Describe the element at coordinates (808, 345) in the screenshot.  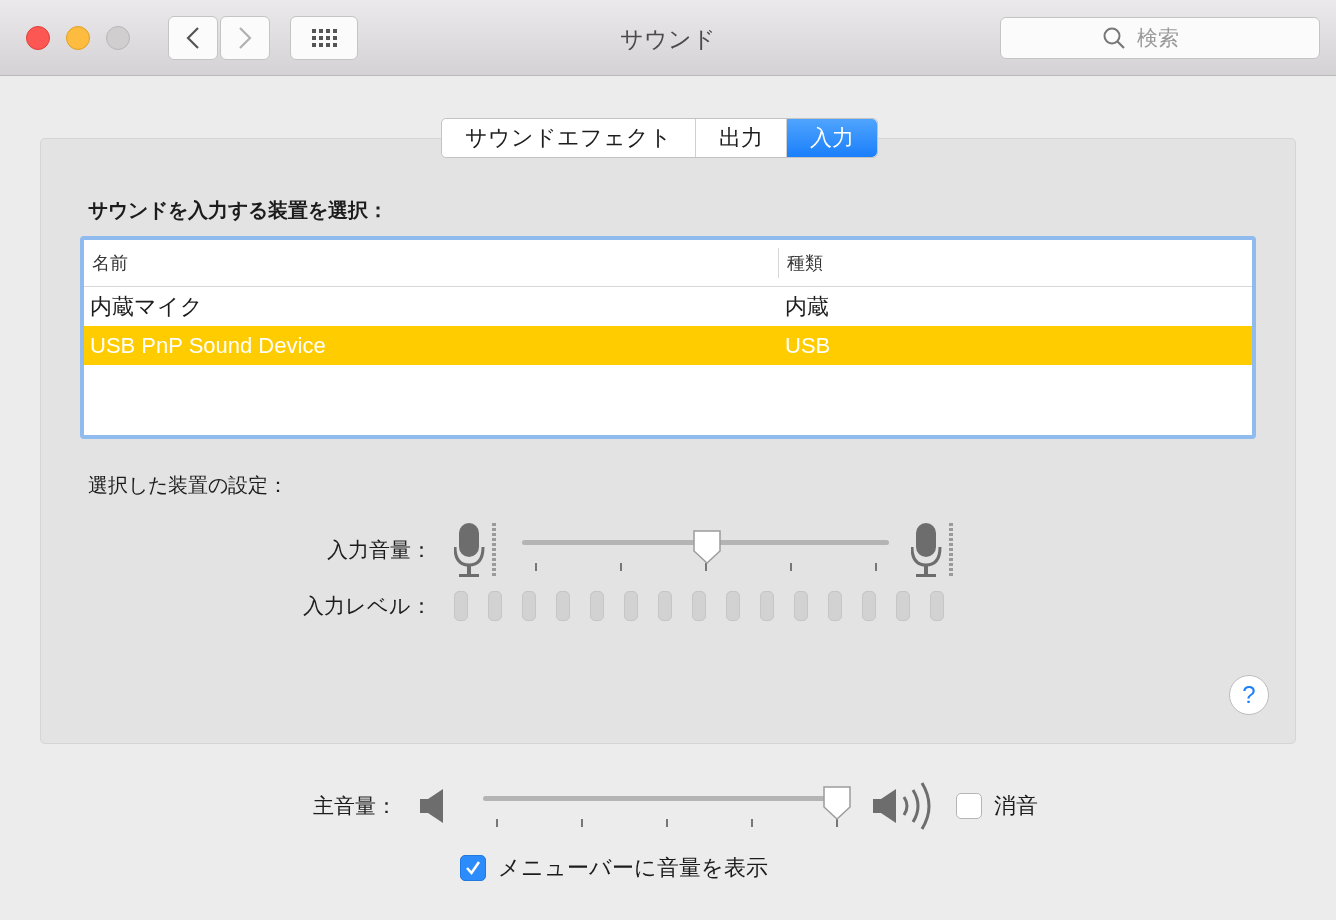
I see `table-cell: USB` at that location.